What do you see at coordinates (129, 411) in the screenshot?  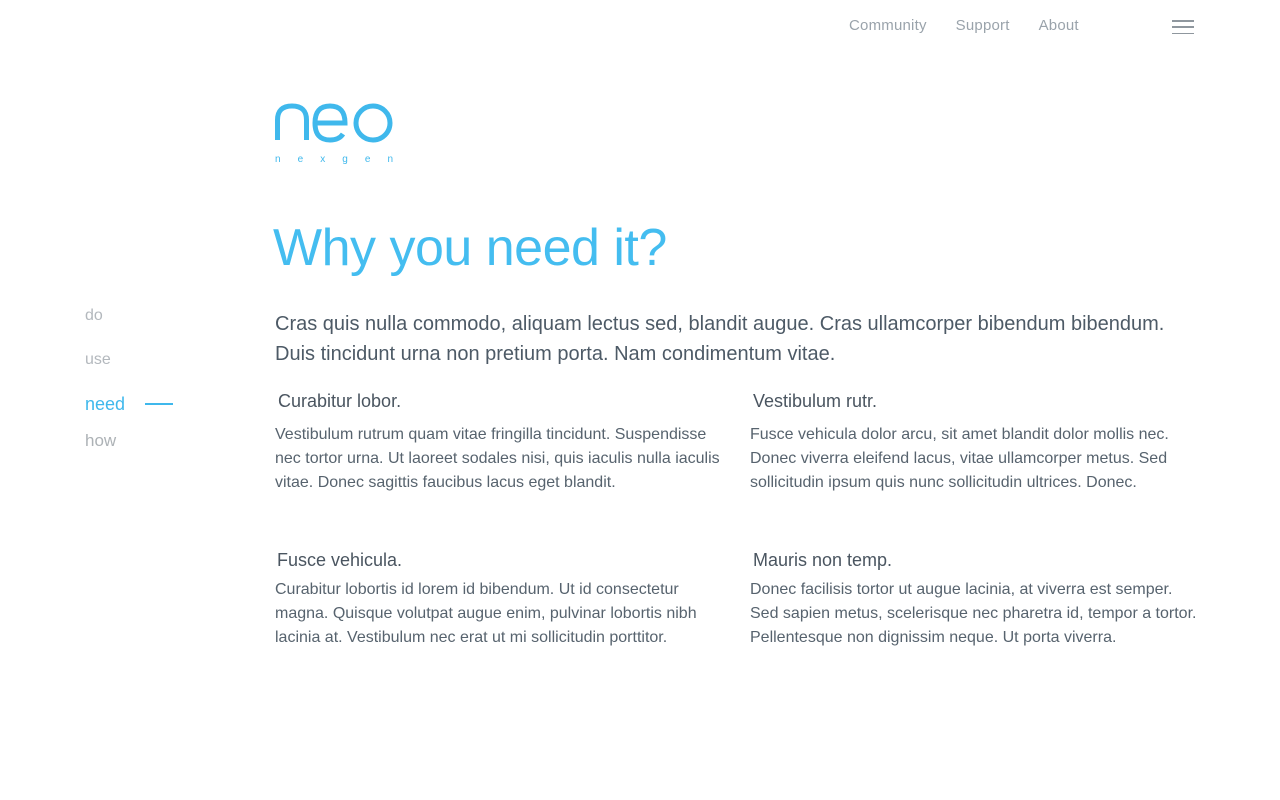 I see `section-nav-item-need: need` at bounding box center [129, 411].